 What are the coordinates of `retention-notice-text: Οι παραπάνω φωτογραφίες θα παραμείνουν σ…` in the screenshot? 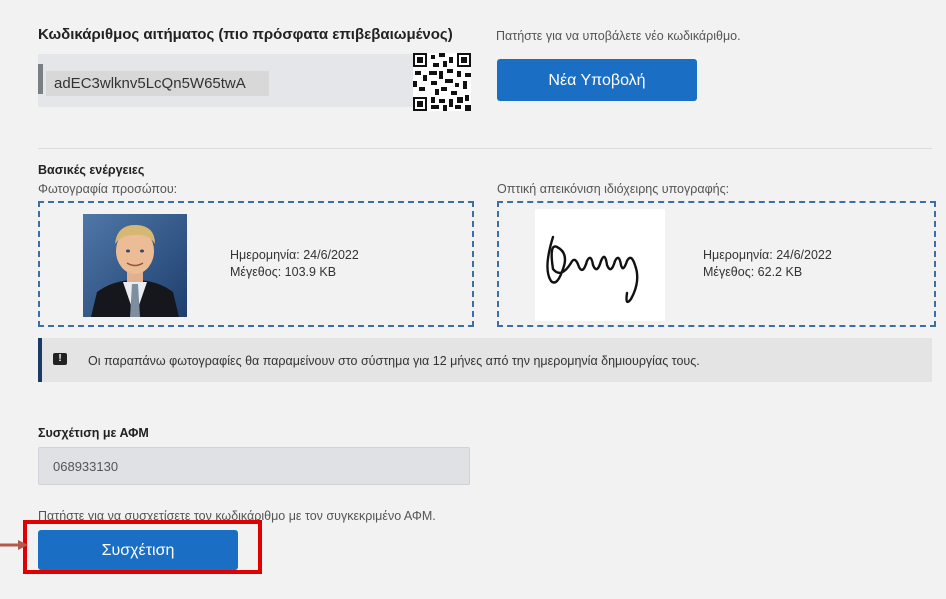 It's located at (394, 361).